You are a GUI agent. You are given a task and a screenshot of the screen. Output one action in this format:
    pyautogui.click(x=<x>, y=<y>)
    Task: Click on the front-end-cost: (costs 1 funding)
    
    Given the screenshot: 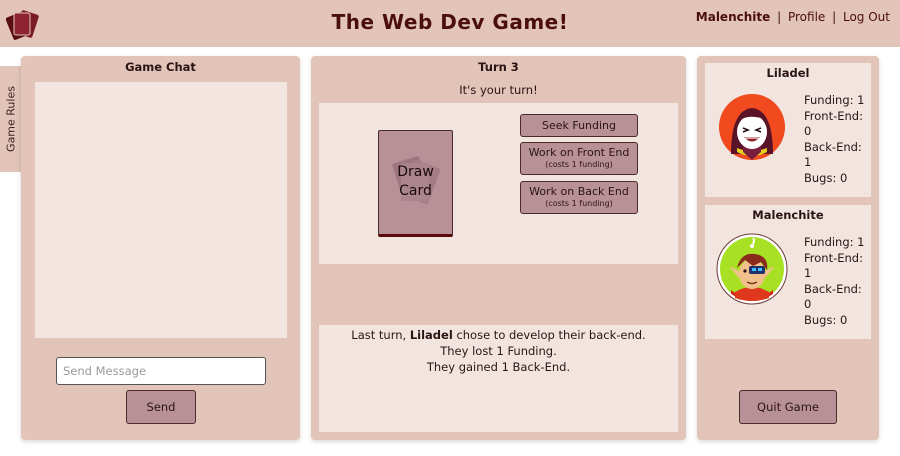 What is the action you would take?
    pyautogui.click(x=579, y=164)
    